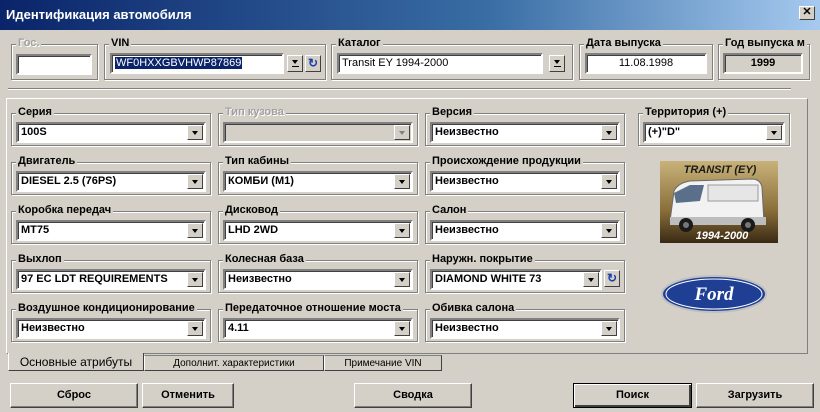 The image size is (820, 412). Describe the element at coordinates (318, 279) in the screenshot. I see `wheelbase-select: Неизвестно` at that location.